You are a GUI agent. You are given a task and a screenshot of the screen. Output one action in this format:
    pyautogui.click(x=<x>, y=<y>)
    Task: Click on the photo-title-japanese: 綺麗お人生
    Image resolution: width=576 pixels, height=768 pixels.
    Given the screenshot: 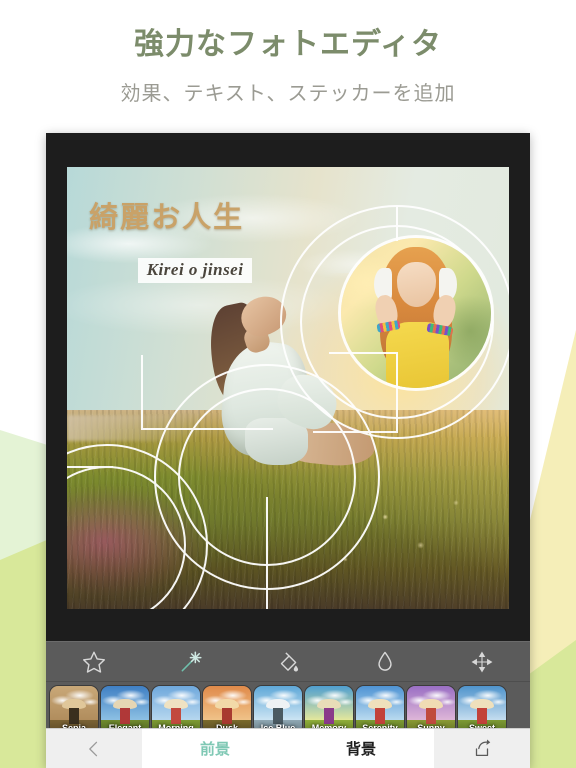 What is the action you would take?
    pyautogui.click(x=166, y=215)
    